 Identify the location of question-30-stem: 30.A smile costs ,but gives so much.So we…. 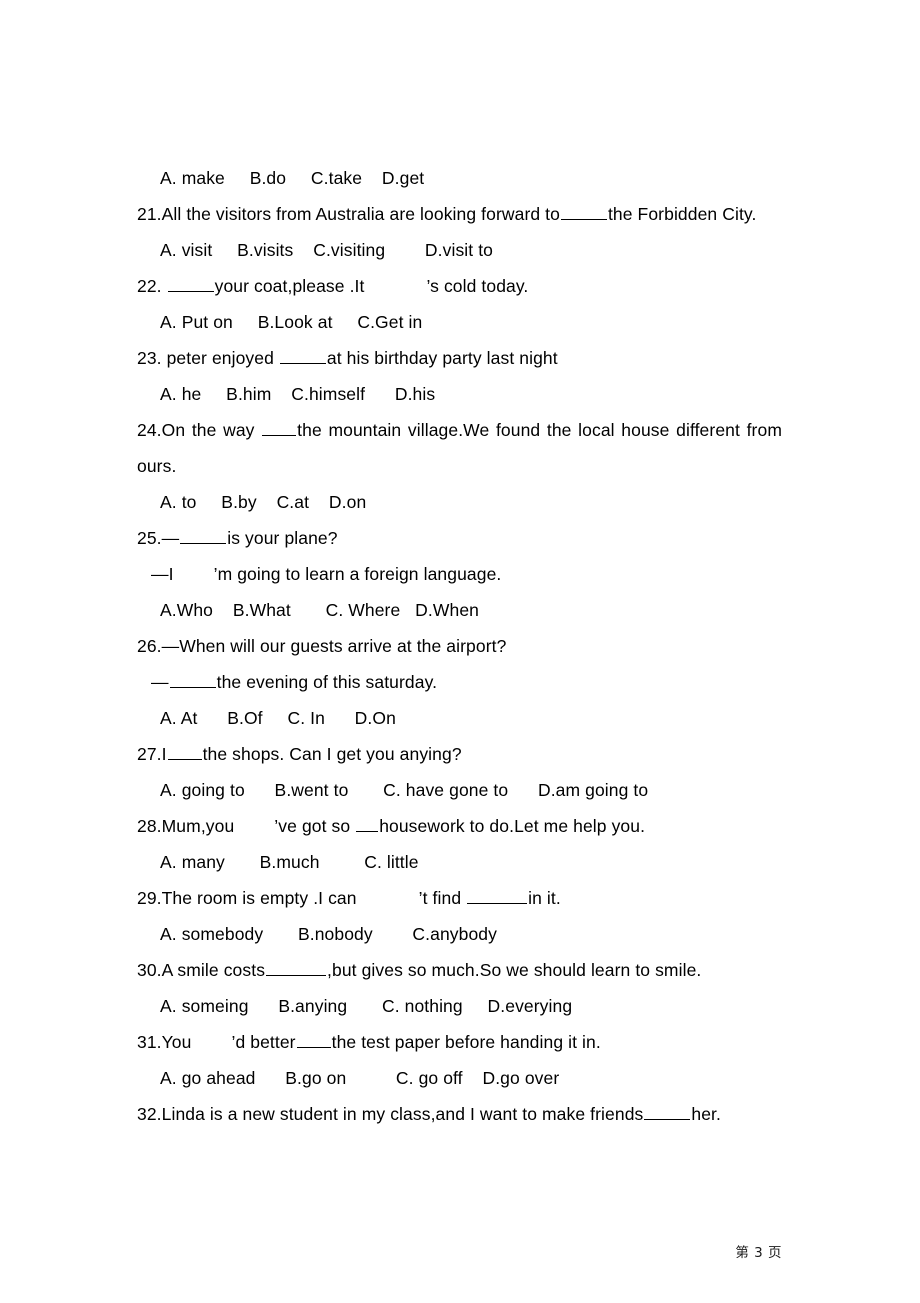
(459, 970).